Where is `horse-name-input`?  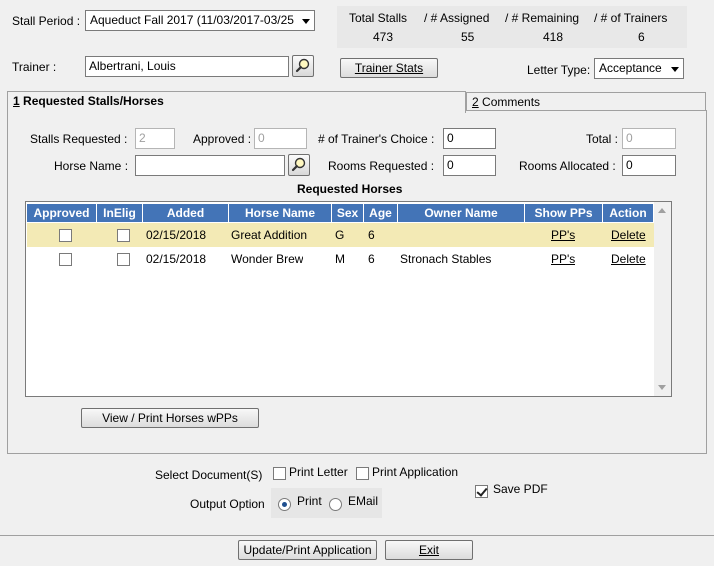 horse-name-input is located at coordinates (210, 165).